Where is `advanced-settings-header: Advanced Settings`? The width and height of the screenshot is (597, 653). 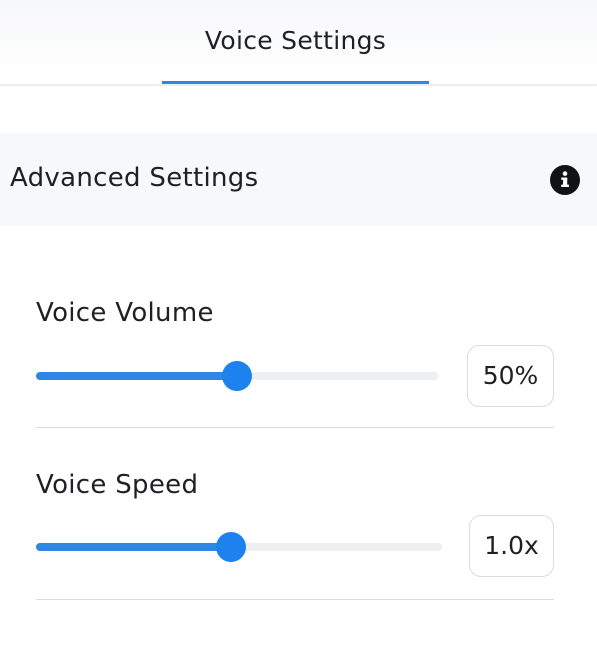 advanced-settings-header: Advanced Settings is located at coordinates (298, 179).